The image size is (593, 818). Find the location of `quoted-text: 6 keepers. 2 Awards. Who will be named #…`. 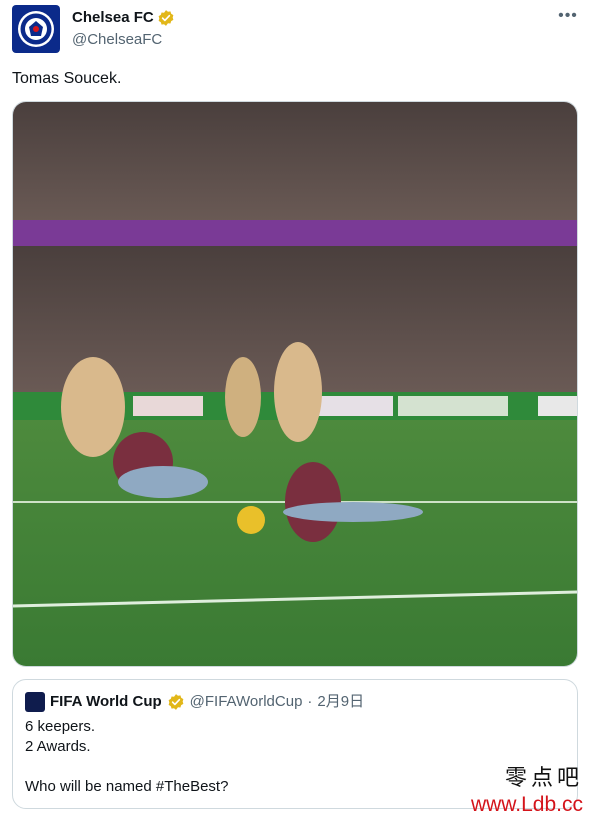

quoted-text: 6 keepers. 2 Awards. Who will be named #… is located at coordinates (126, 757).